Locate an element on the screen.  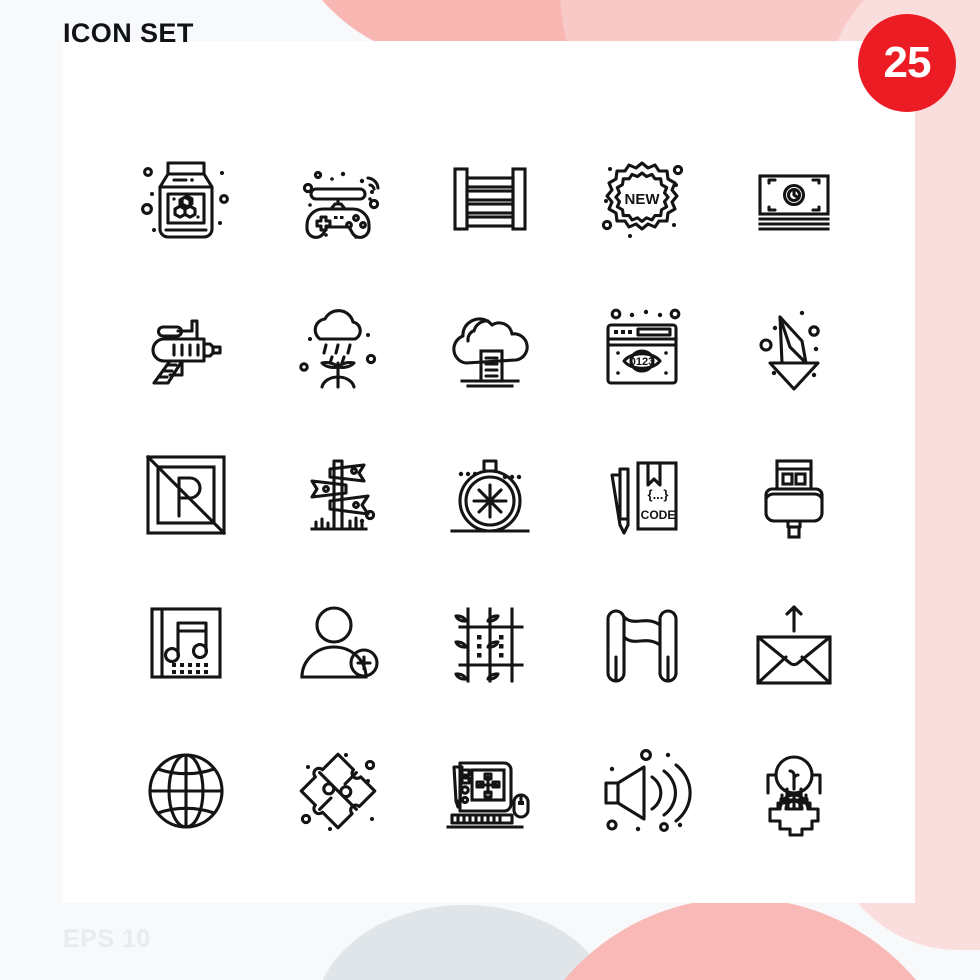
code-label-text: CODE is located at coordinates (658, 515).